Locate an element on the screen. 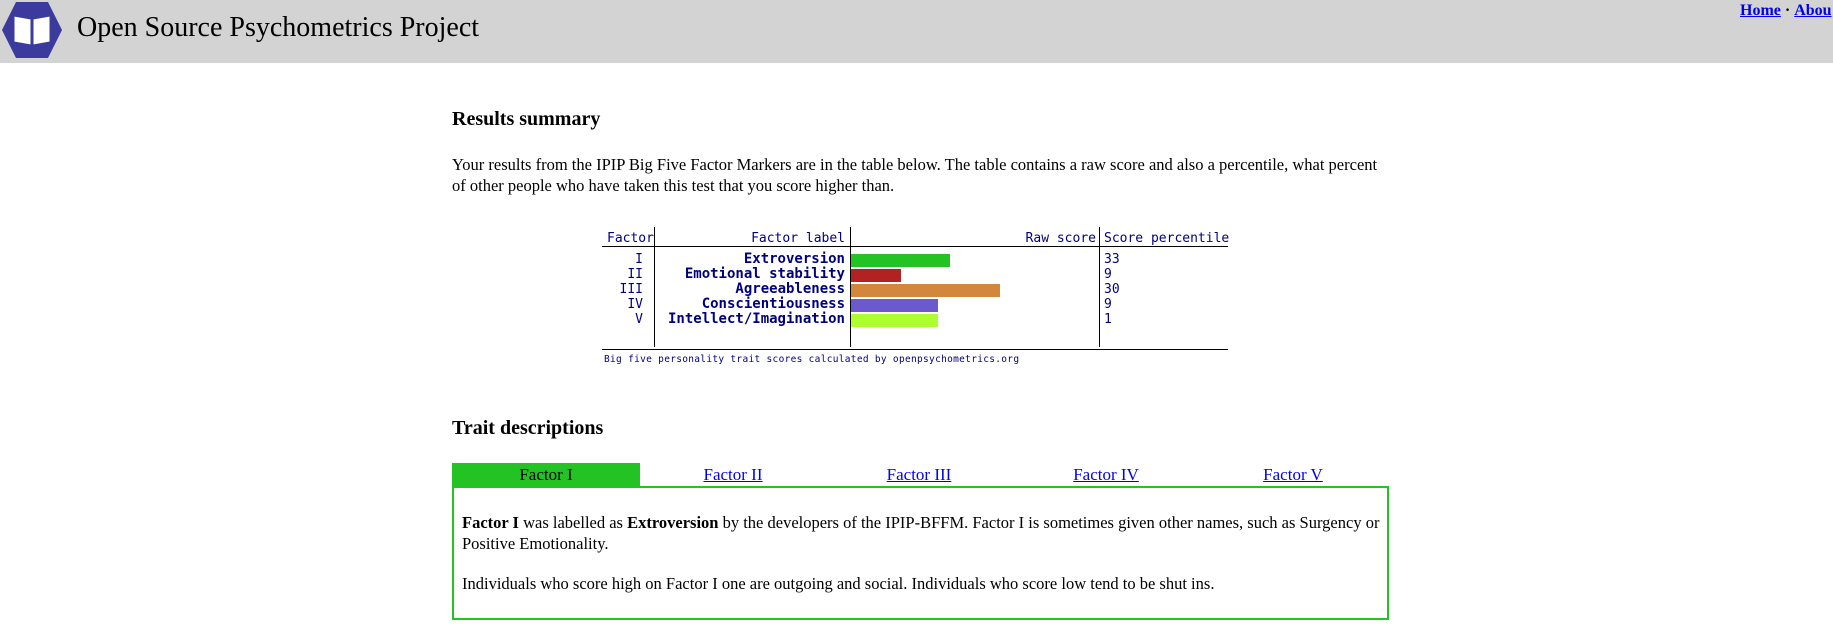  factor-numeral: I is located at coordinates (639, 259).